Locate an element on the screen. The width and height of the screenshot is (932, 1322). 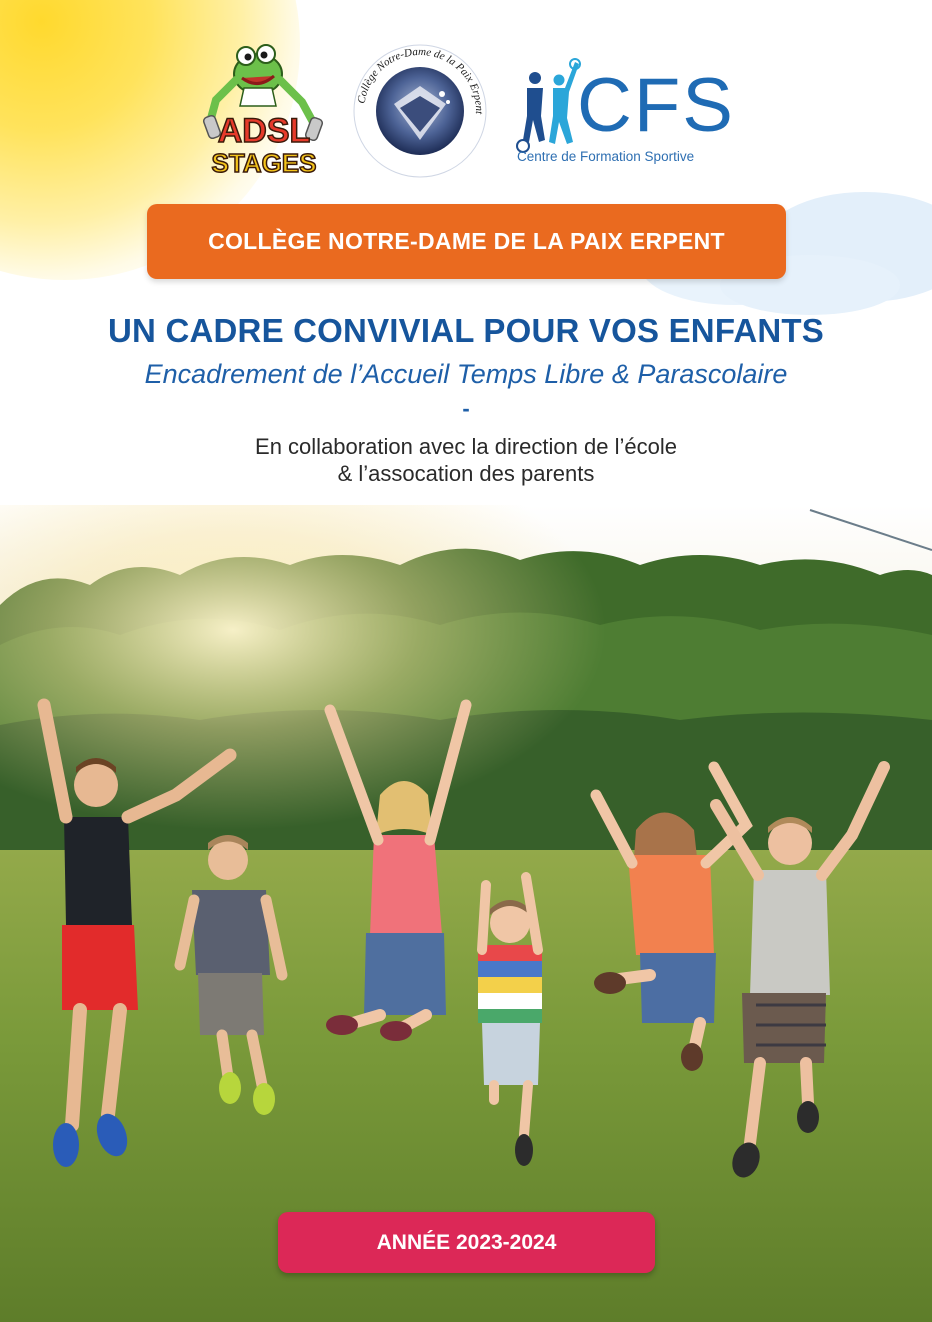
cfs-letters: CFS is located at coordinates (656, 105).